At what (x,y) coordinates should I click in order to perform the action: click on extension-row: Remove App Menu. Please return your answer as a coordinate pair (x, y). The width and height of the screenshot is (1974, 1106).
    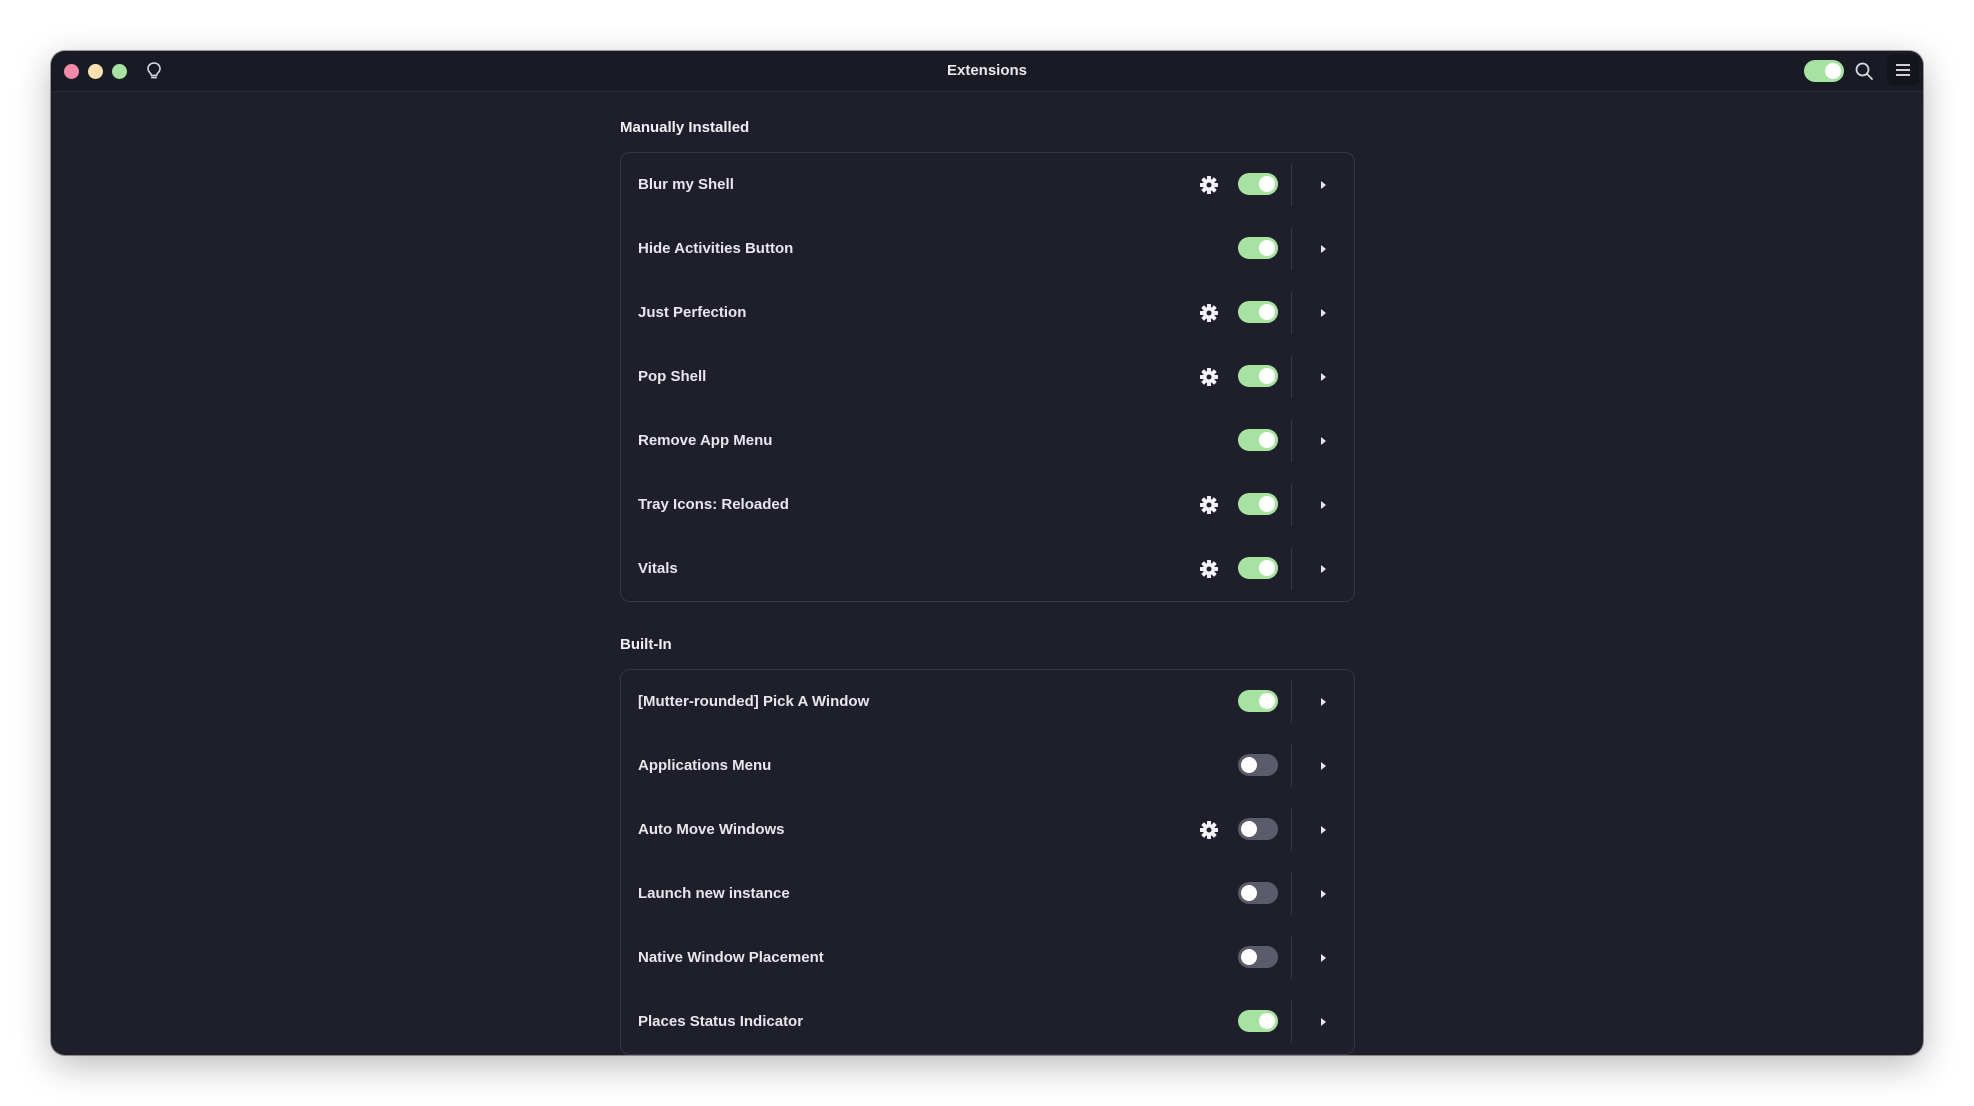
    Looking at the image, I should click on (987, 441).